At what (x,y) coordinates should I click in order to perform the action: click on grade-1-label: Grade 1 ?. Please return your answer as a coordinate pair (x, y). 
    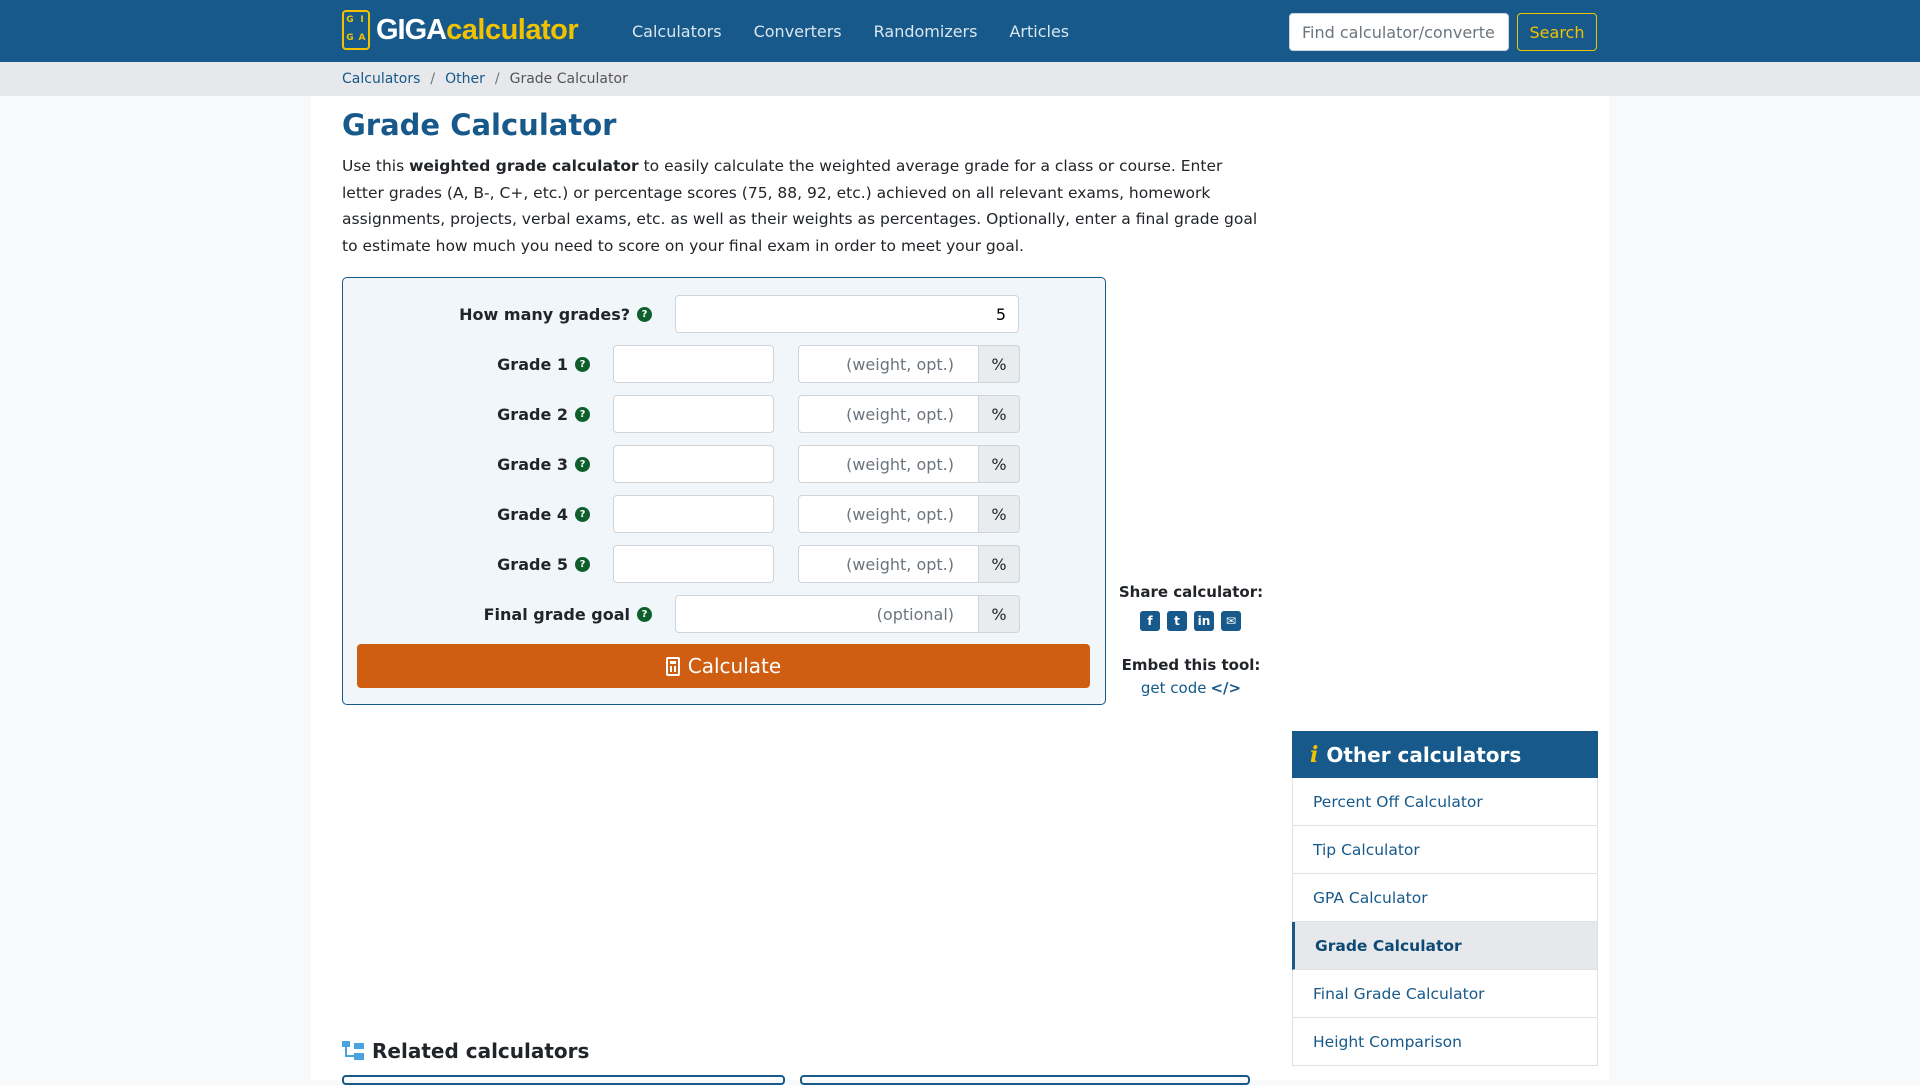
    Looking at the image, I should click on (543, 364).